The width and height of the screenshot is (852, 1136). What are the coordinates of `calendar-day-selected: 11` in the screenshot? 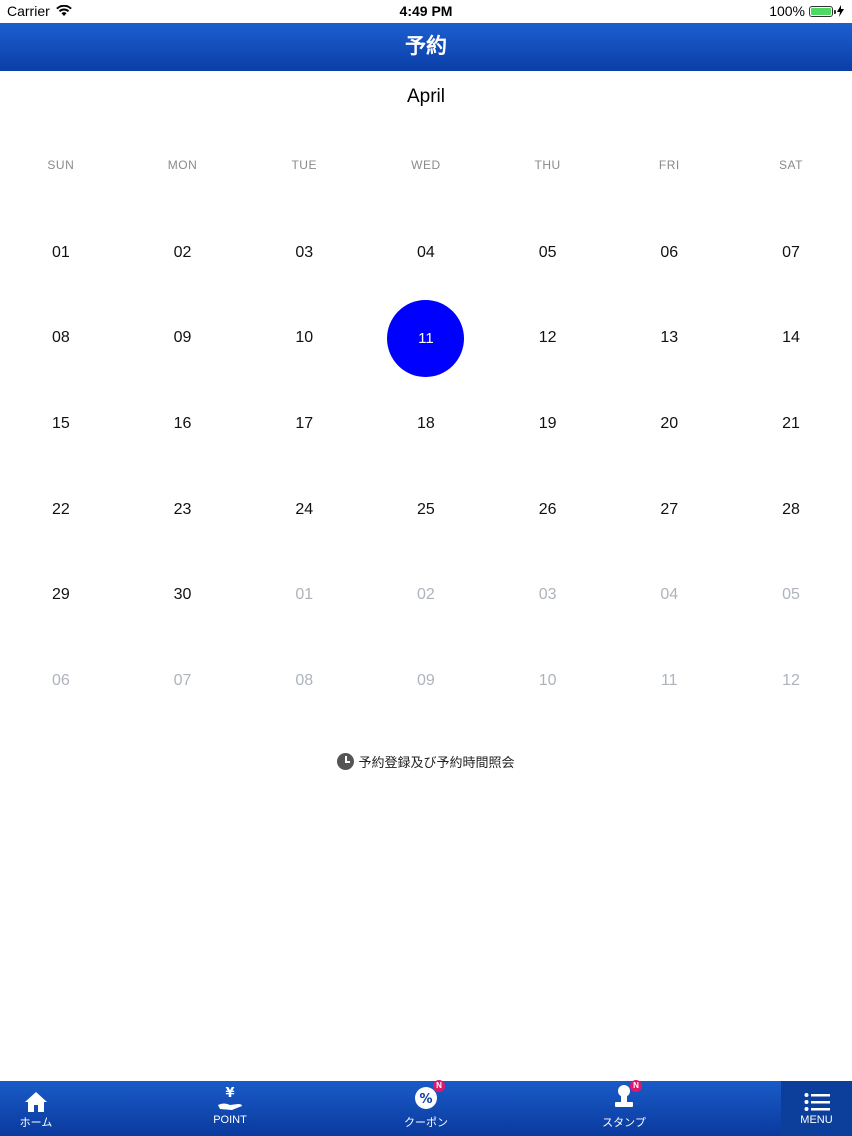 It's located at (426, 339).